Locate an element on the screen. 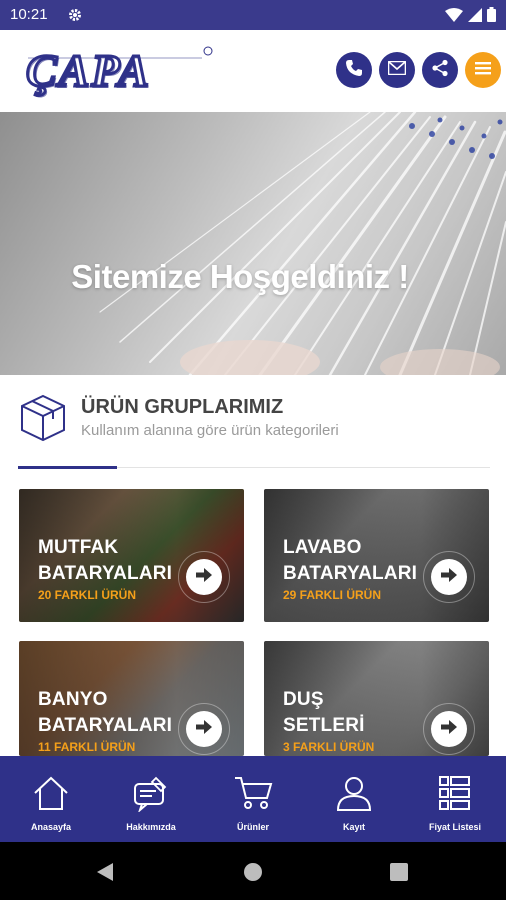 This screenshot has height=900, width=506. category-card-basin: LAVABO BATARYALARI 29 FARKLI ÜRÜN is located at coordinates (376, 555).